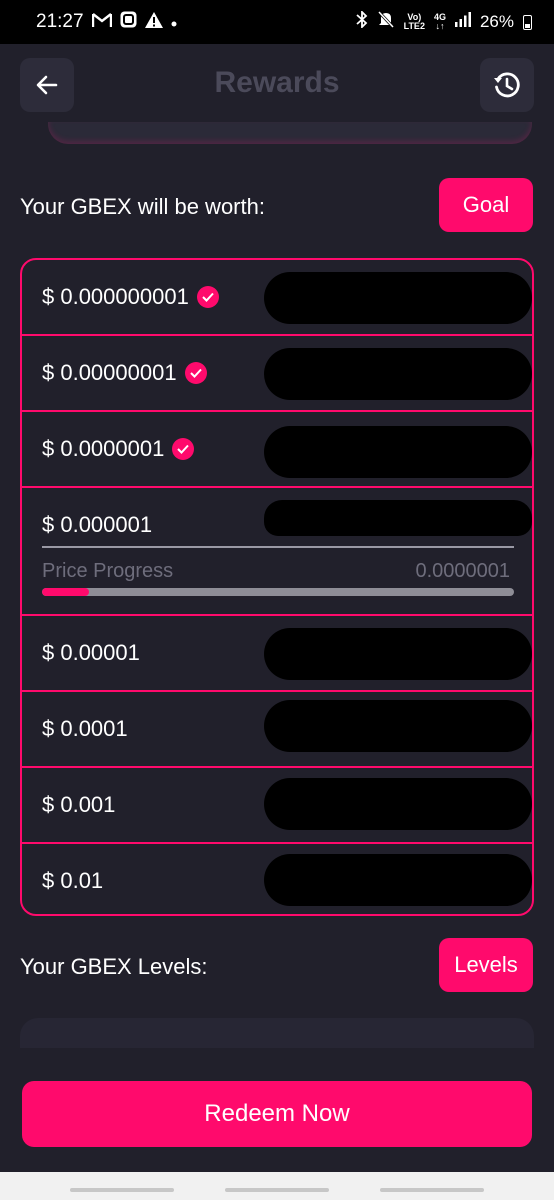  I want to click on battery-icon, so click(527, 22).